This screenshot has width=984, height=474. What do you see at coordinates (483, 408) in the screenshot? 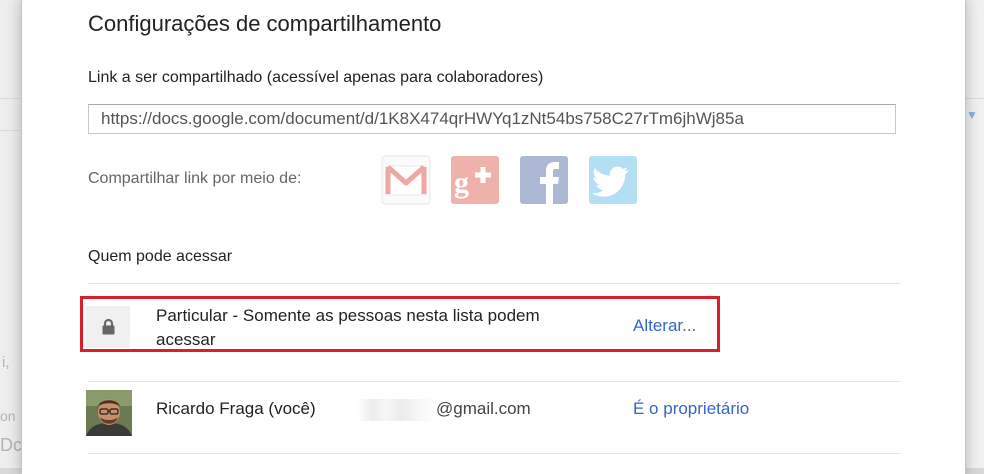
I see `owner-email-domain: @gmail.com` at bounding box center [483, 408].